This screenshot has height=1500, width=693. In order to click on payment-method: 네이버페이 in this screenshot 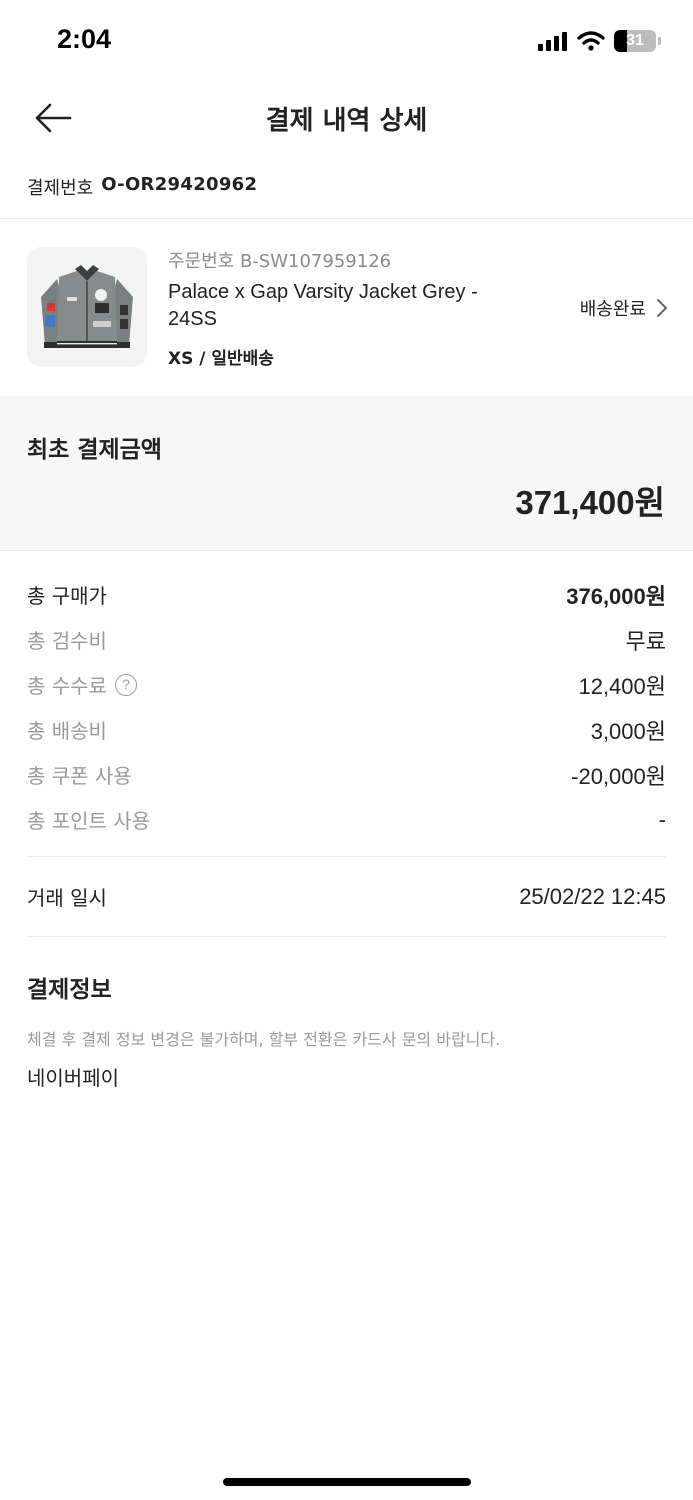, I will do `click(73, 1078)`.